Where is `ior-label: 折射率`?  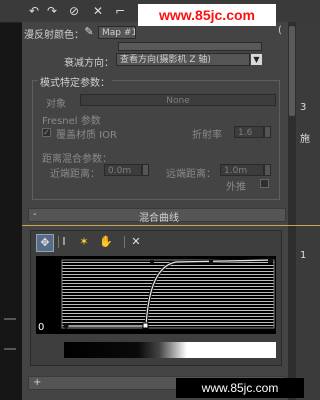 ior-label: 折射率 is located at coordinates (207, 135).